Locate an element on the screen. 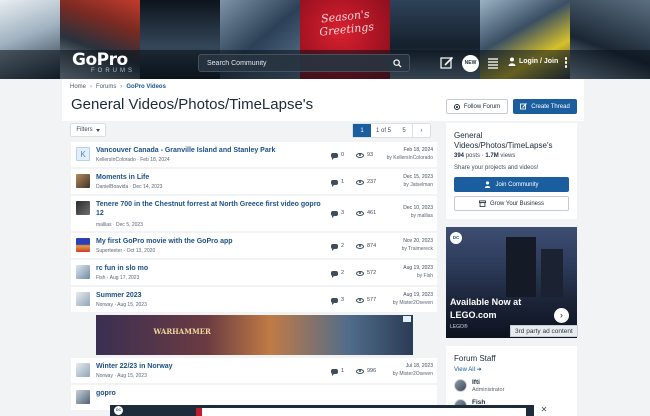  login-label: Login / Join is located at coordinates (539, 61).